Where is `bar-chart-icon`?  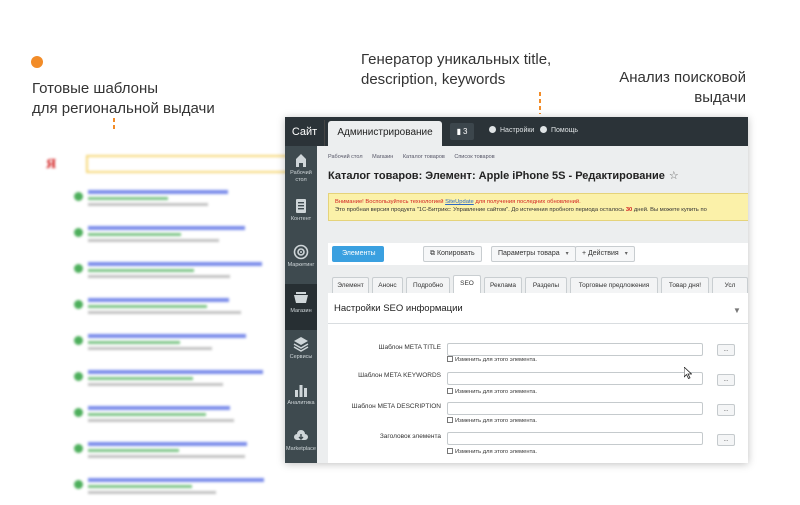 bar-chart-icon is located at coordinates (301, 391).